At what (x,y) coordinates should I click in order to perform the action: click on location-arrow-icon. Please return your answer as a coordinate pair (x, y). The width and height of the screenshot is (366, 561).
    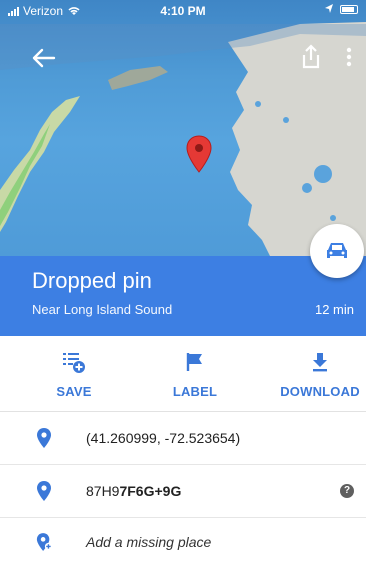
    Looking at the image, I should click on (329, 8).